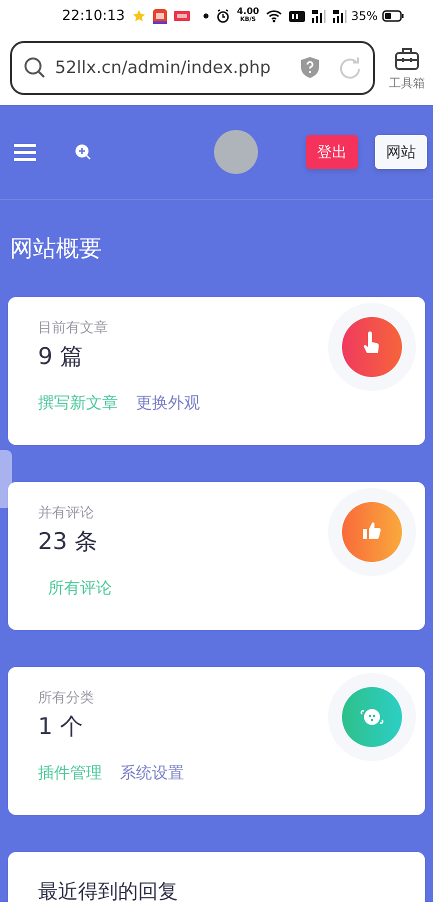  What do you see at coordinates (407, 83) in the screenshot?
I see `toolbox-label: 工具箱` at bounding box center [407, 83].